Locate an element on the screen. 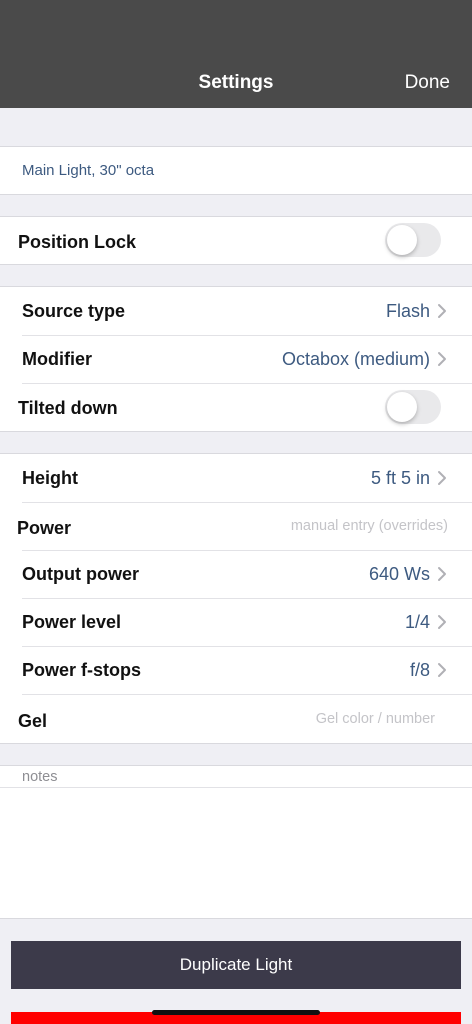  notes-input: notes is located at coordinates (39, 777).